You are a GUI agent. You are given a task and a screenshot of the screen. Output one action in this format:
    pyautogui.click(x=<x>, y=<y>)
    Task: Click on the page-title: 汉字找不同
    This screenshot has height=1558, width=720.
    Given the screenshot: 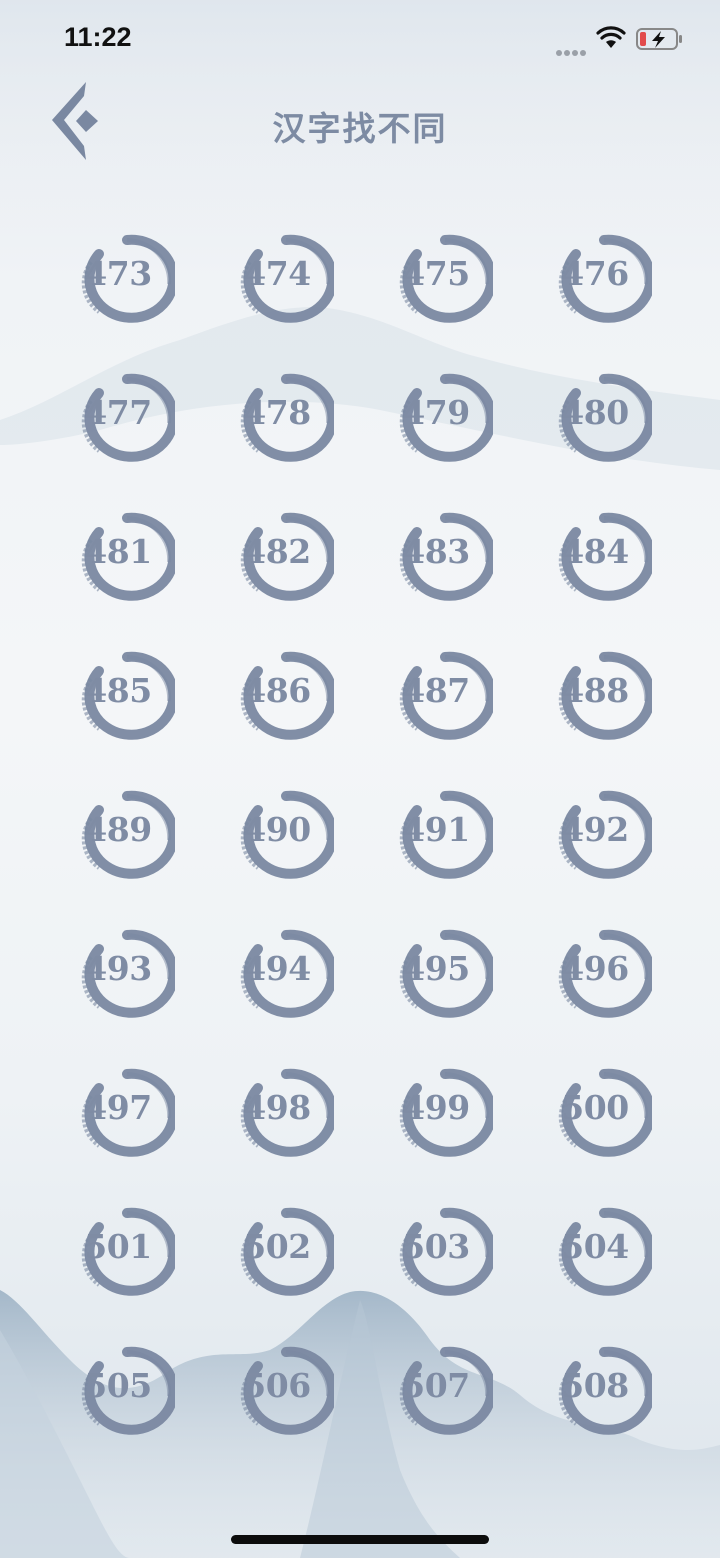 What is the action you would take?
    pyautogui.click(x=360, y=128)
    